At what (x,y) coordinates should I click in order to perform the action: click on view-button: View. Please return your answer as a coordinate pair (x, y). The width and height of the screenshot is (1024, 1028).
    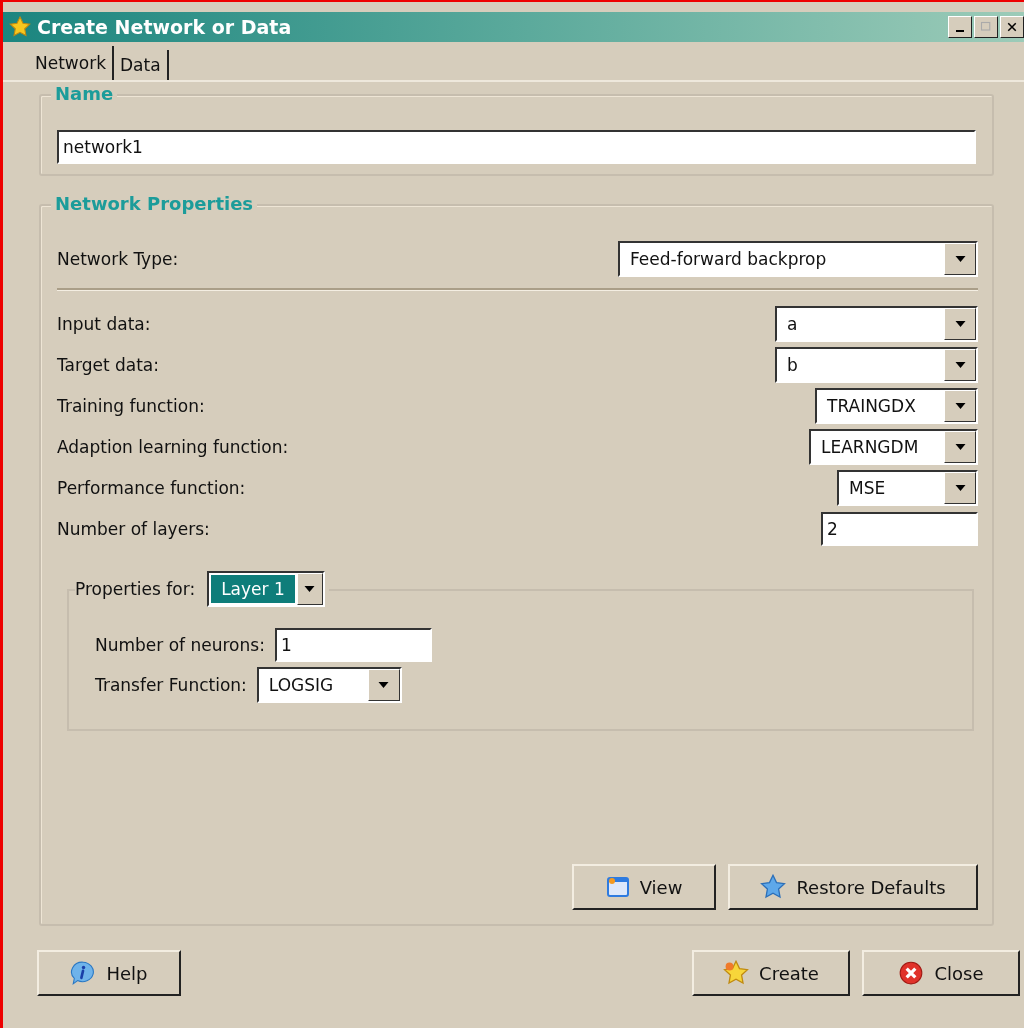
    Looking at the image, I should click on (644, 887).